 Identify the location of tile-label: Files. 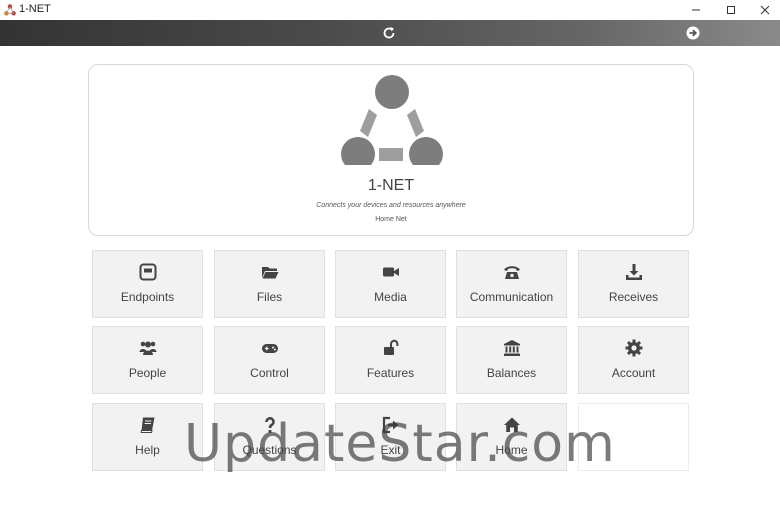
(269, 297).